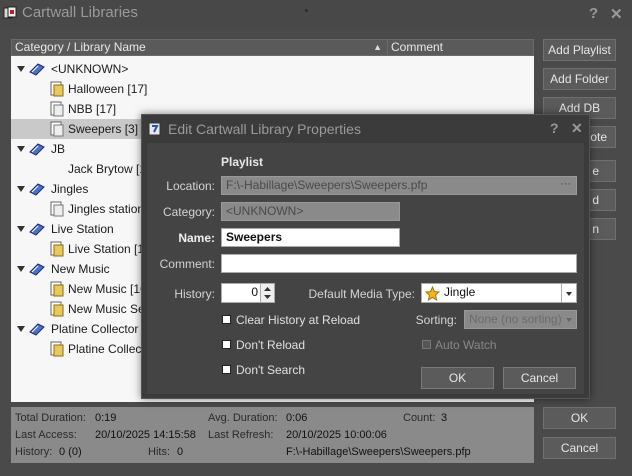  Describe the element at coordinates (154, 129) in the screenshot. I see `dialog-app-icon` at that location.